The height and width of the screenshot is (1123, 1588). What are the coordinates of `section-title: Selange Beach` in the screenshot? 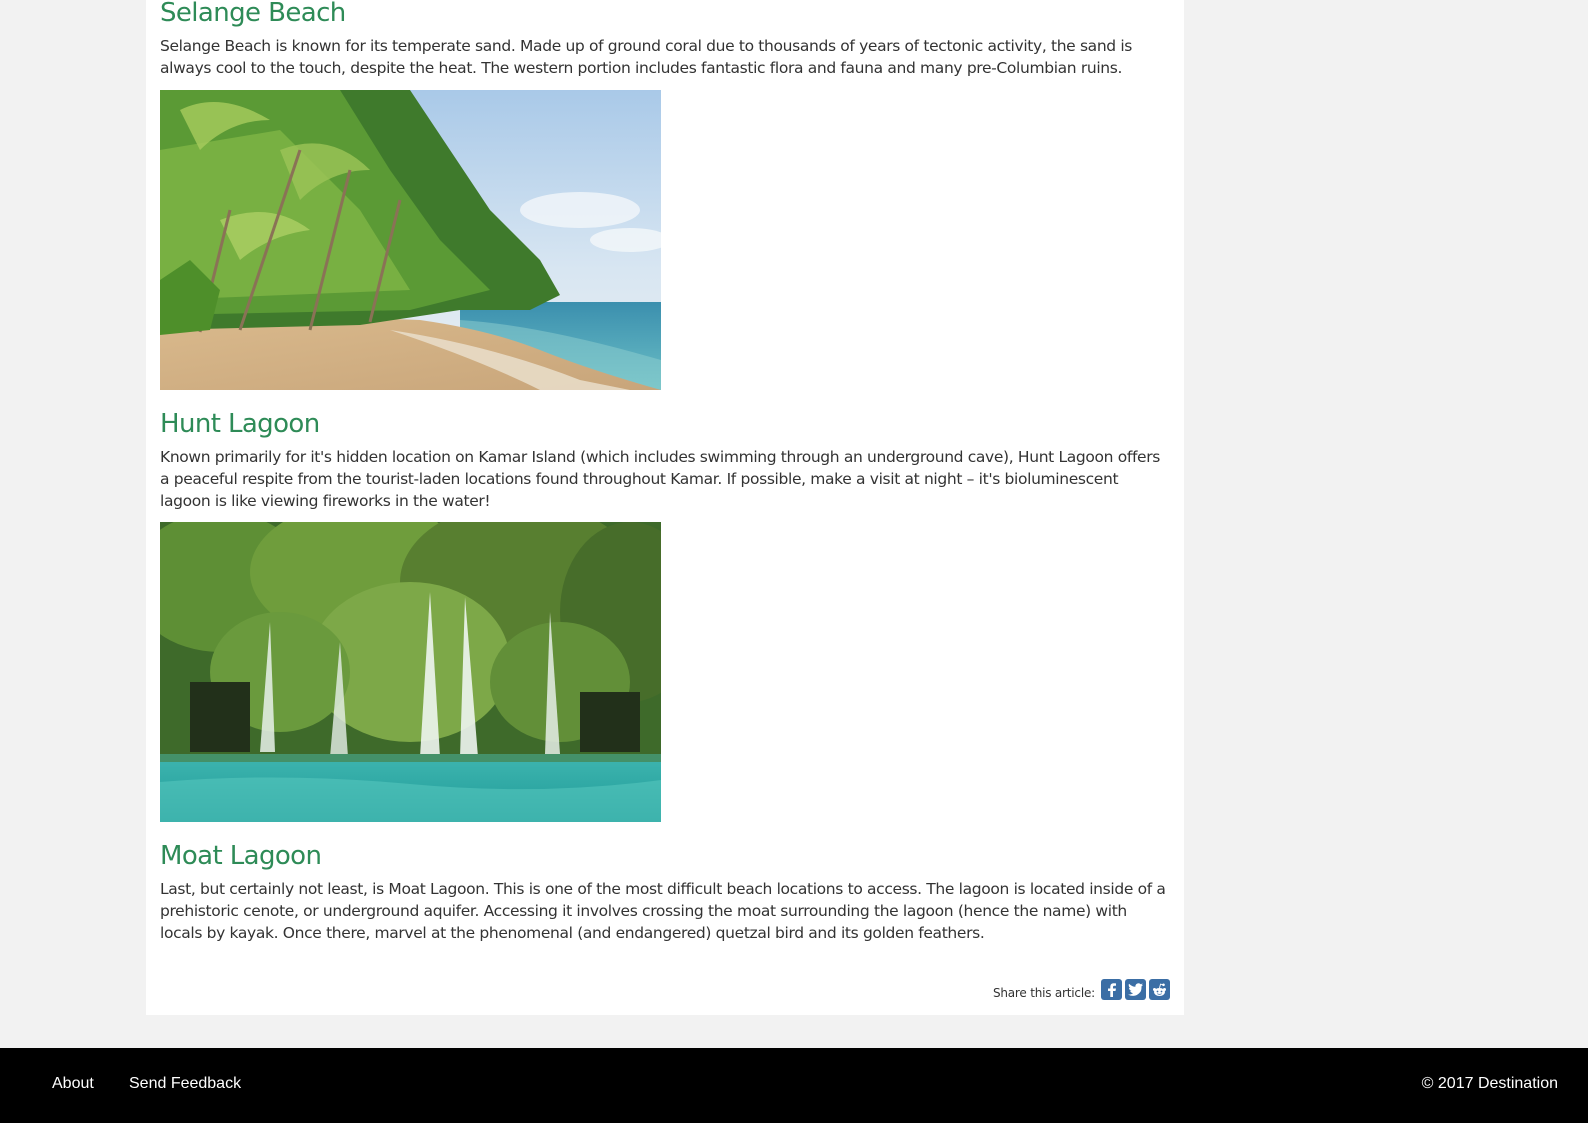 It's located at (253, 14).